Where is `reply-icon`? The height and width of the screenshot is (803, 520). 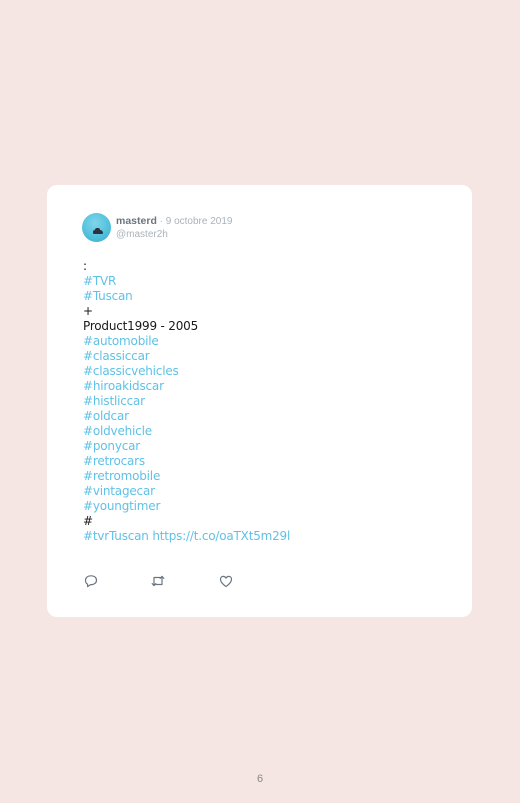
reply-icon is located at coordinates (91, 581).